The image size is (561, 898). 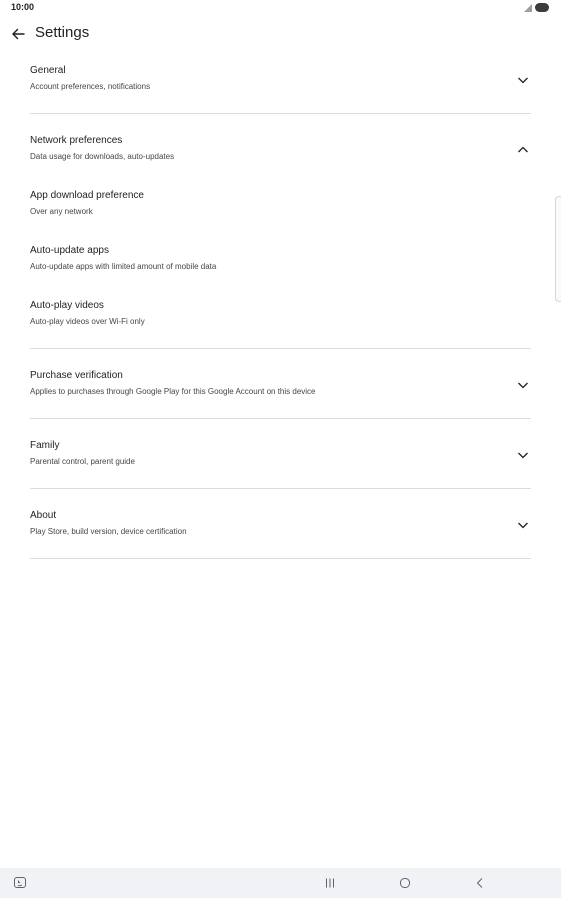 I want to click on item-title: Family, so click(x=45, y=445).